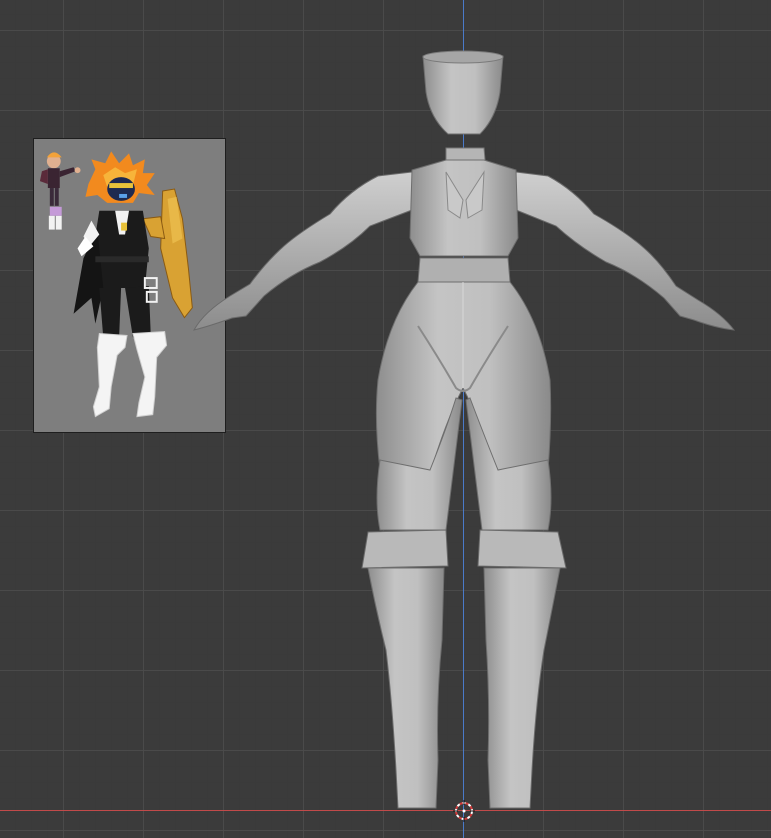 The width and height of the screenshot is (771, 838). Describe the element at coordinates (463, 381) in the screenshot. I see `mesh-hips` at that location.